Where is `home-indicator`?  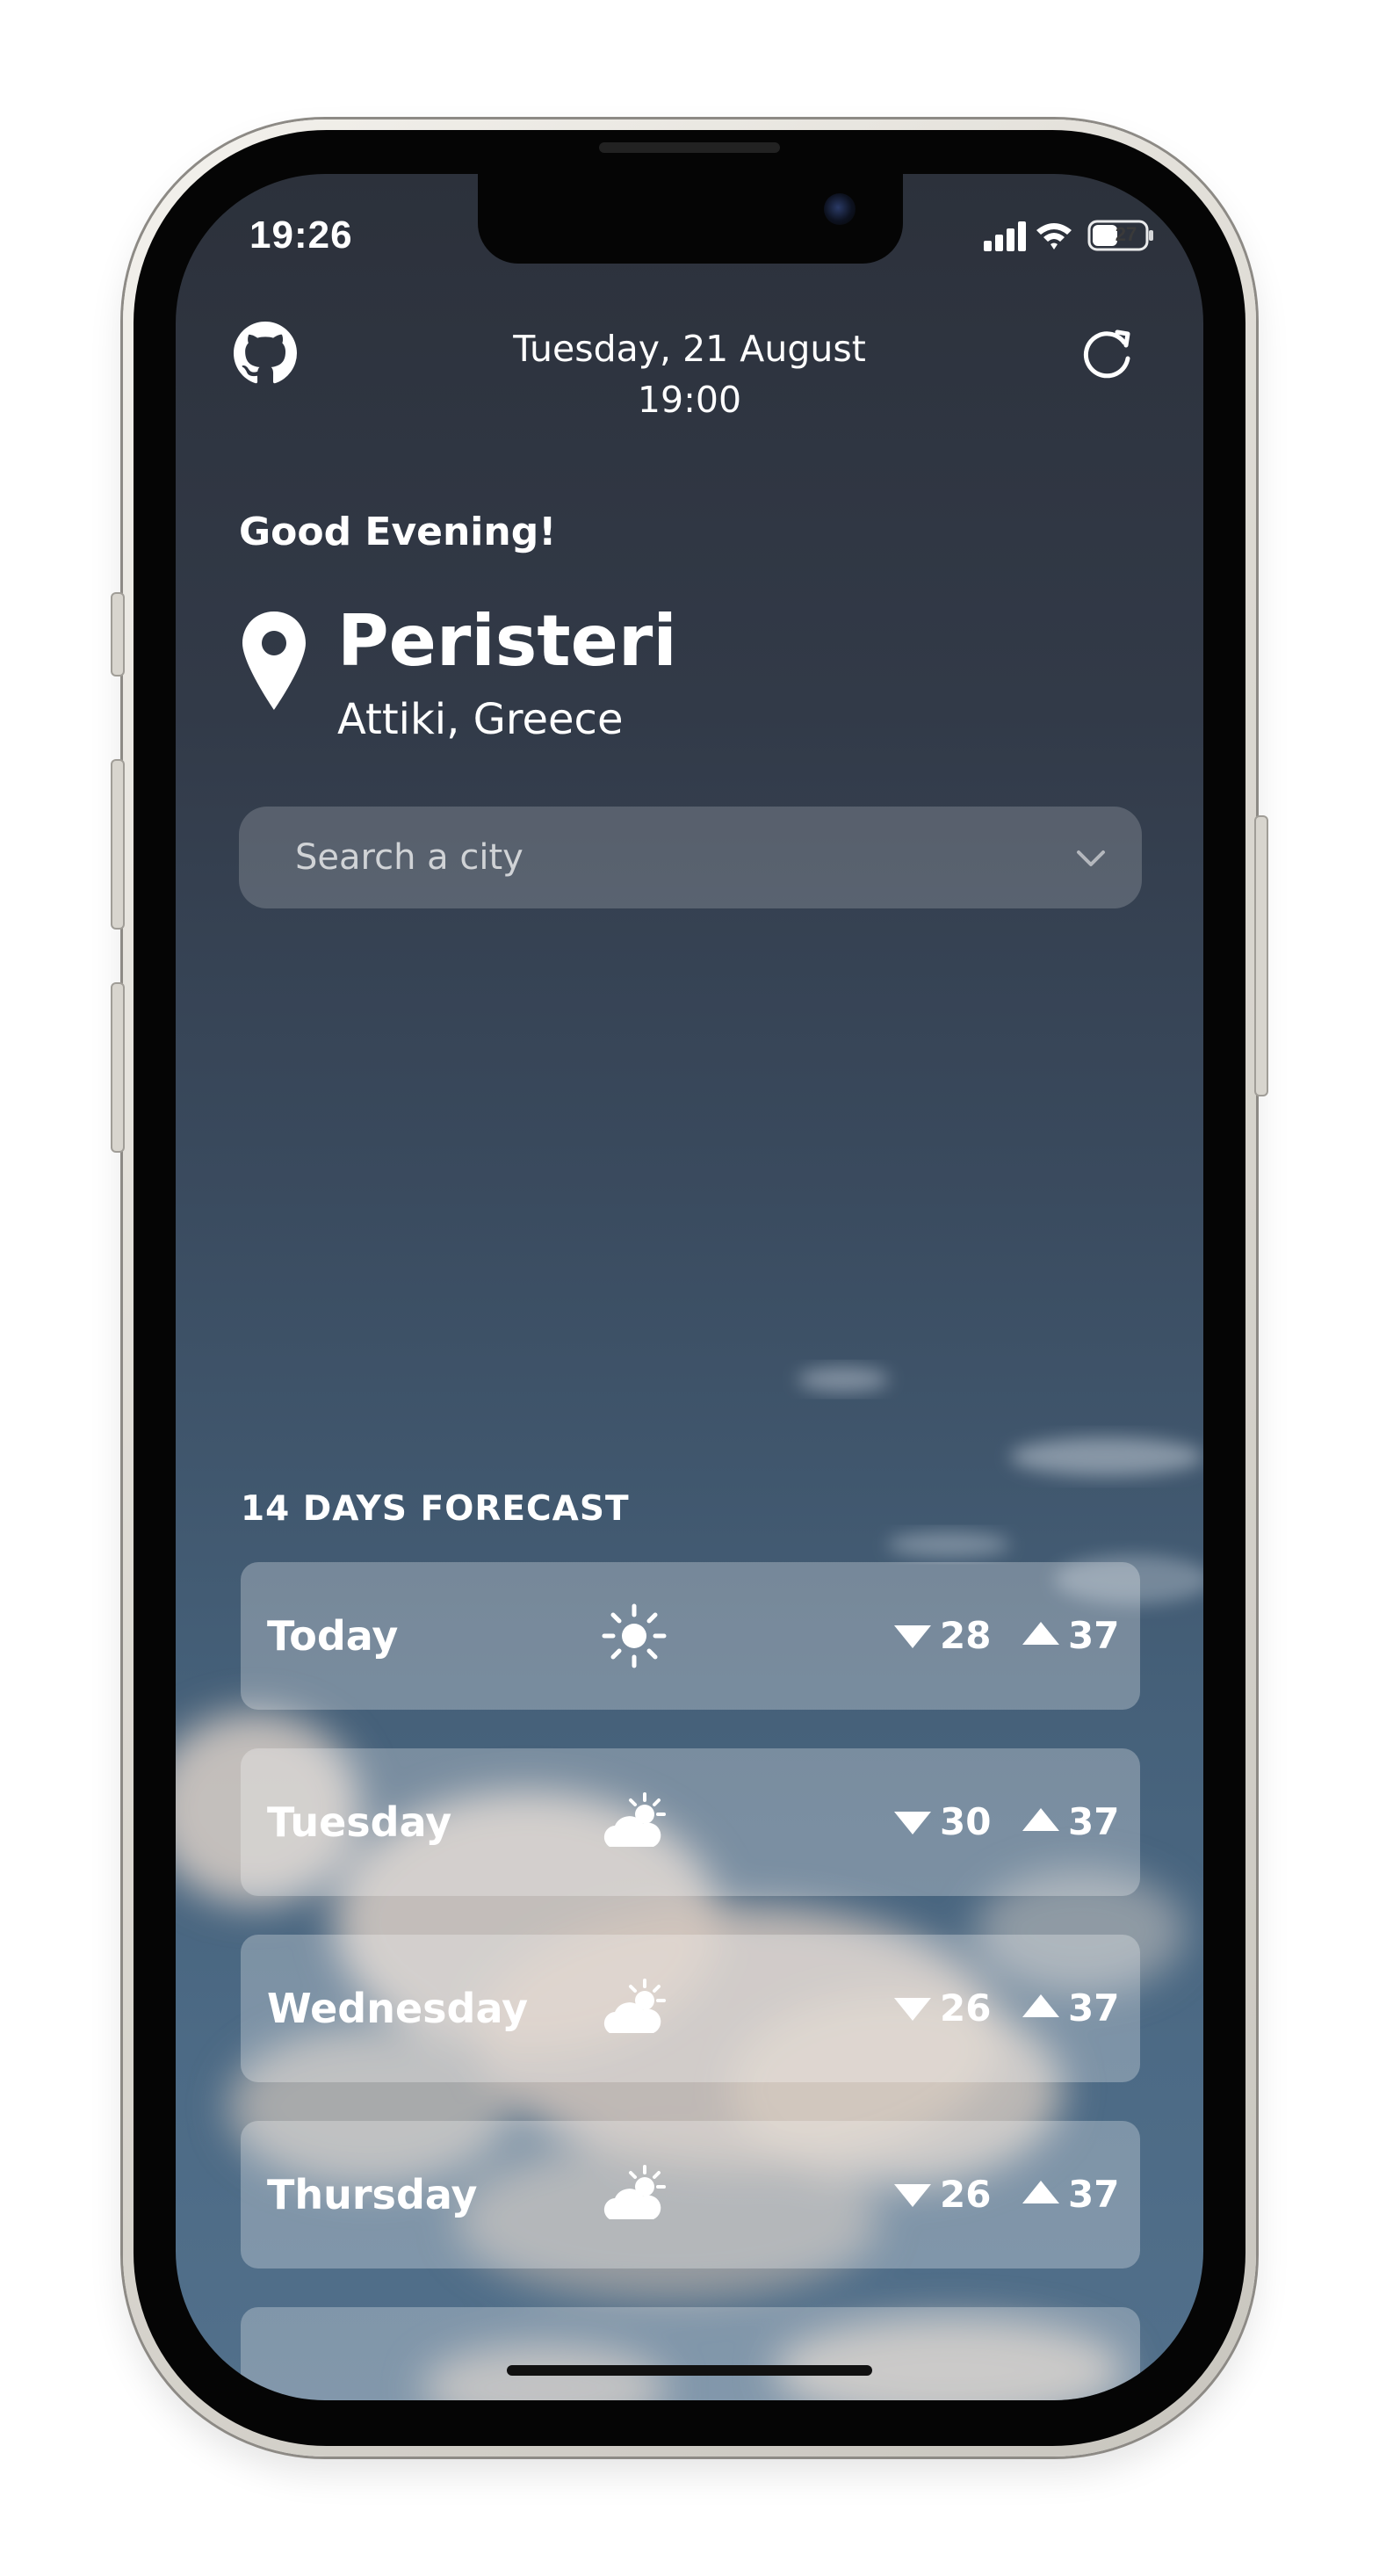
home-indicator is located at coordinates (689, 2370).